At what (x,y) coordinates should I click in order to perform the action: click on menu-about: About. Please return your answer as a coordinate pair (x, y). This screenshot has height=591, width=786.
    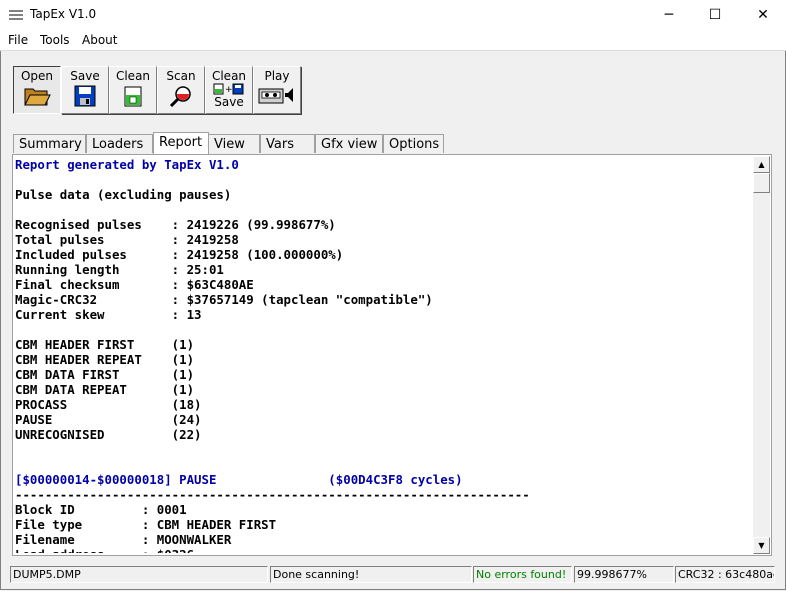
    Looking at the image, I should click on (99, 40).